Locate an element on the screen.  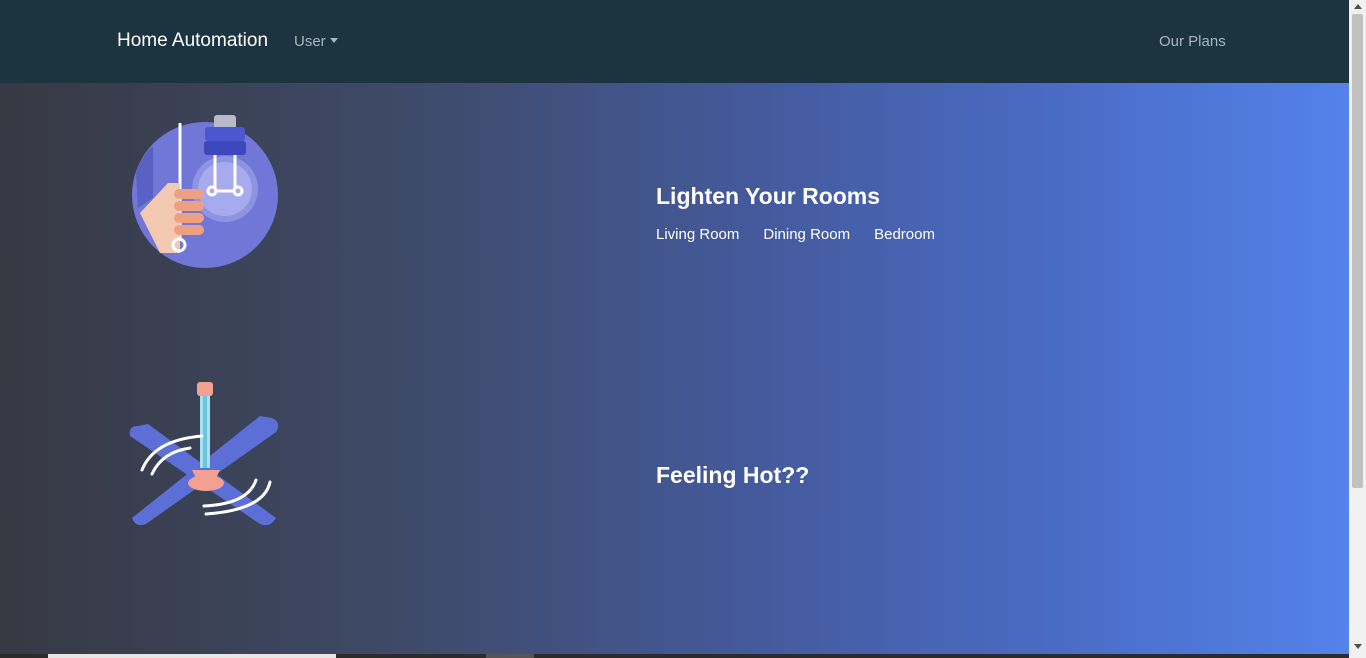
room-links: Living Room Dining Room Bedroom is located at coordinates (795, 235).